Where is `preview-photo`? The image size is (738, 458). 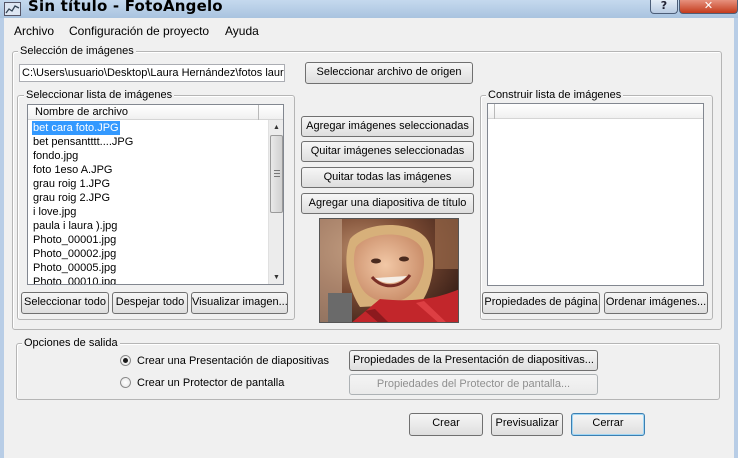
preview-photo is located at coordinates (389, 270).